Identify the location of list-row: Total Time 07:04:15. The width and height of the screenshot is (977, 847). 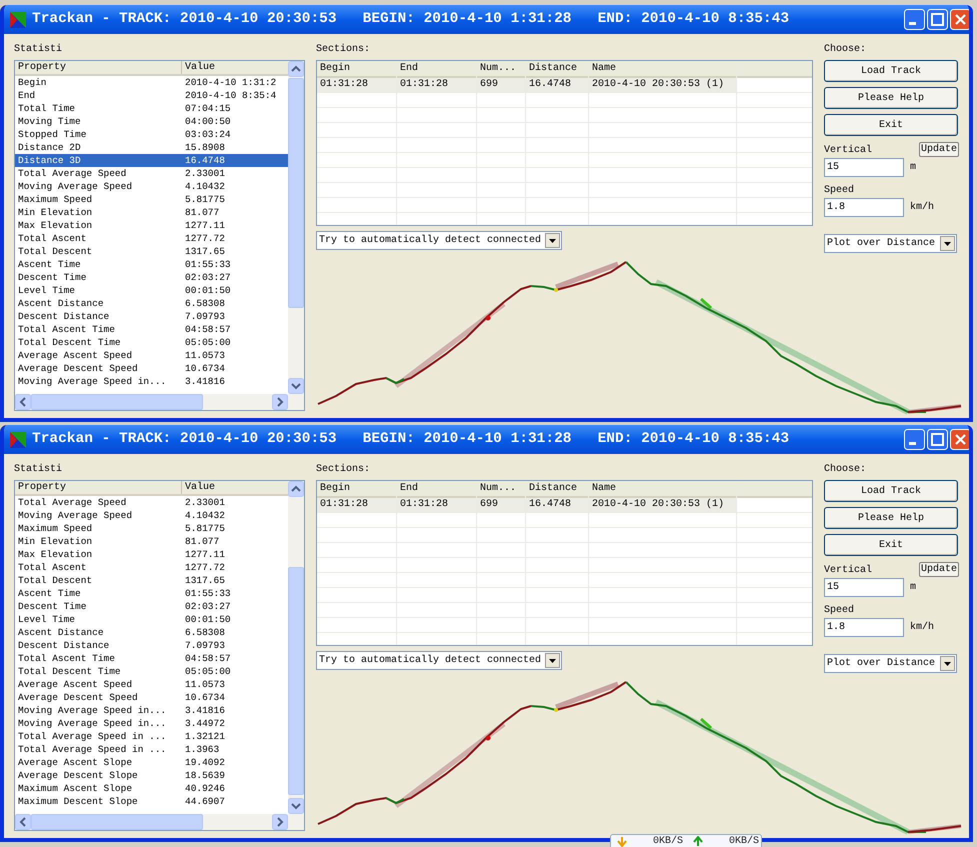
(151, 108).